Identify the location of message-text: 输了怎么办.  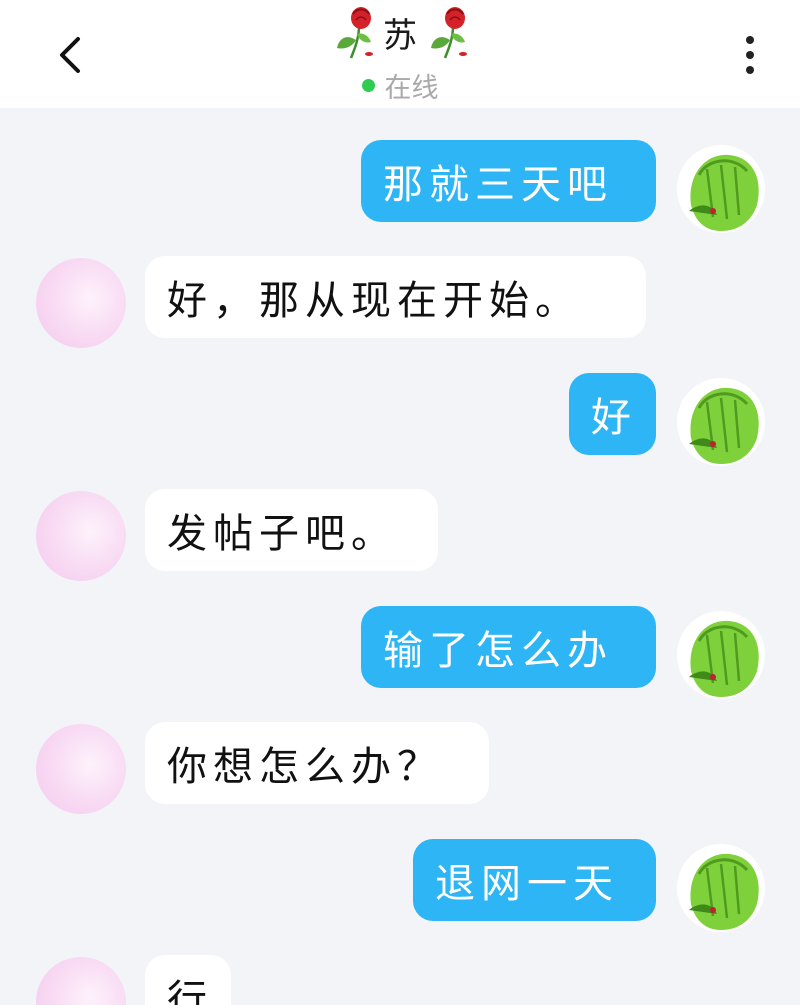
(498, 651).